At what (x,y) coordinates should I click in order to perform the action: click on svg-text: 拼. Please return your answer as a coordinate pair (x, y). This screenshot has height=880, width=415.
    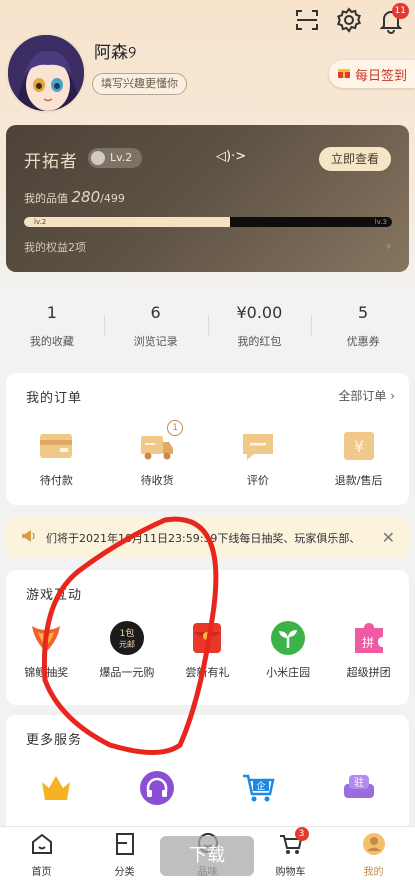
    Looking at the image, I should click on (368, 643).